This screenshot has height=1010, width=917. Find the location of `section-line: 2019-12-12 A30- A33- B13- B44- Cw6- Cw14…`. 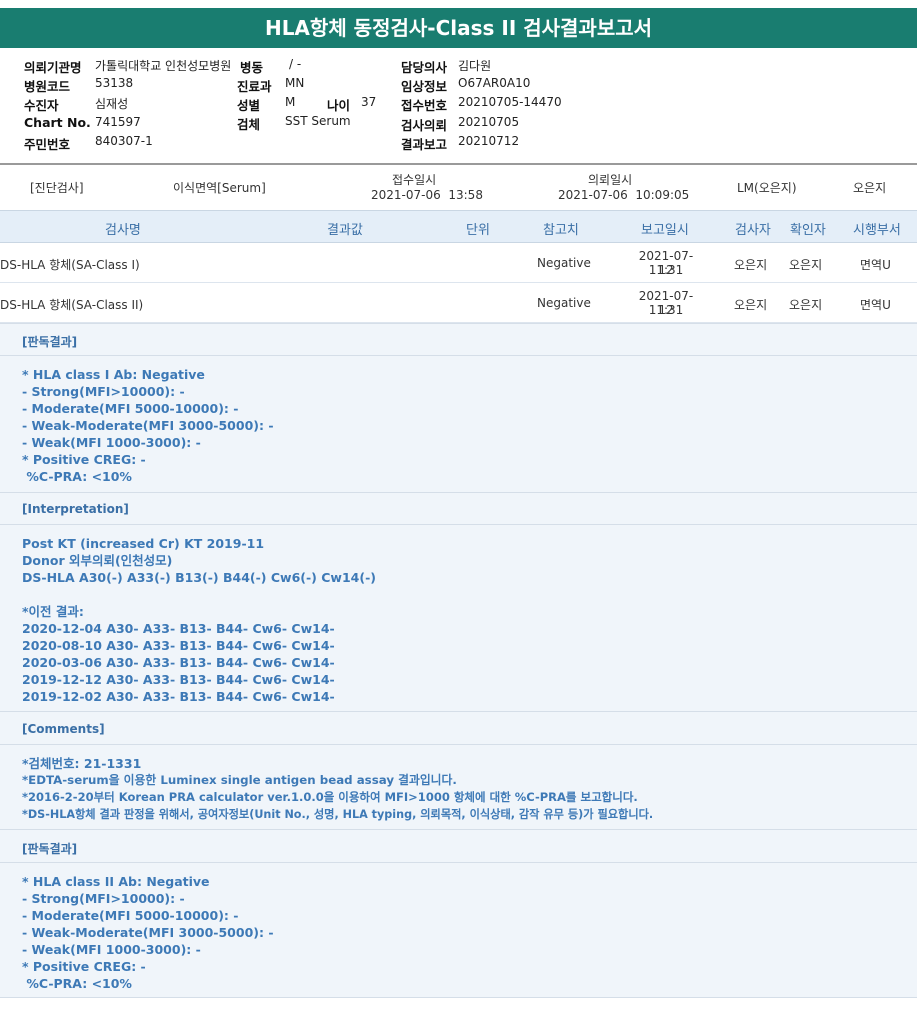

section-line: 2019-12-12 A30- A33- B13- B44- Cw6- Cw14… is located at coordinates (178, 679).